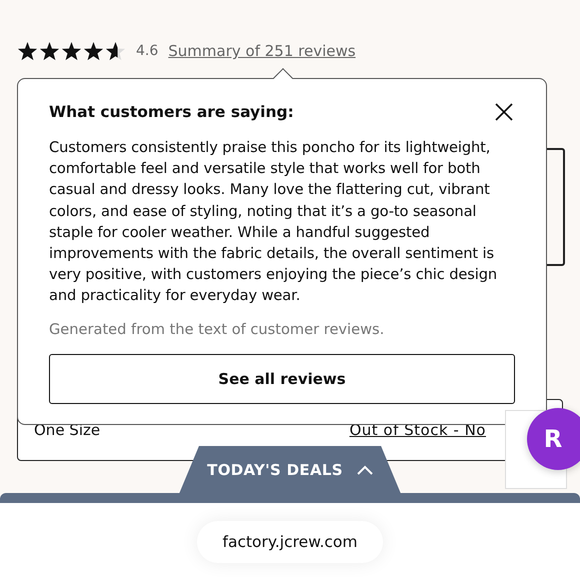 The height and width of the screenshot is (580, 580). Describe the element at coordinates (217, 329) in the screenshot. I see `generated-note: Generated from the text of customer reviews.` at that location.